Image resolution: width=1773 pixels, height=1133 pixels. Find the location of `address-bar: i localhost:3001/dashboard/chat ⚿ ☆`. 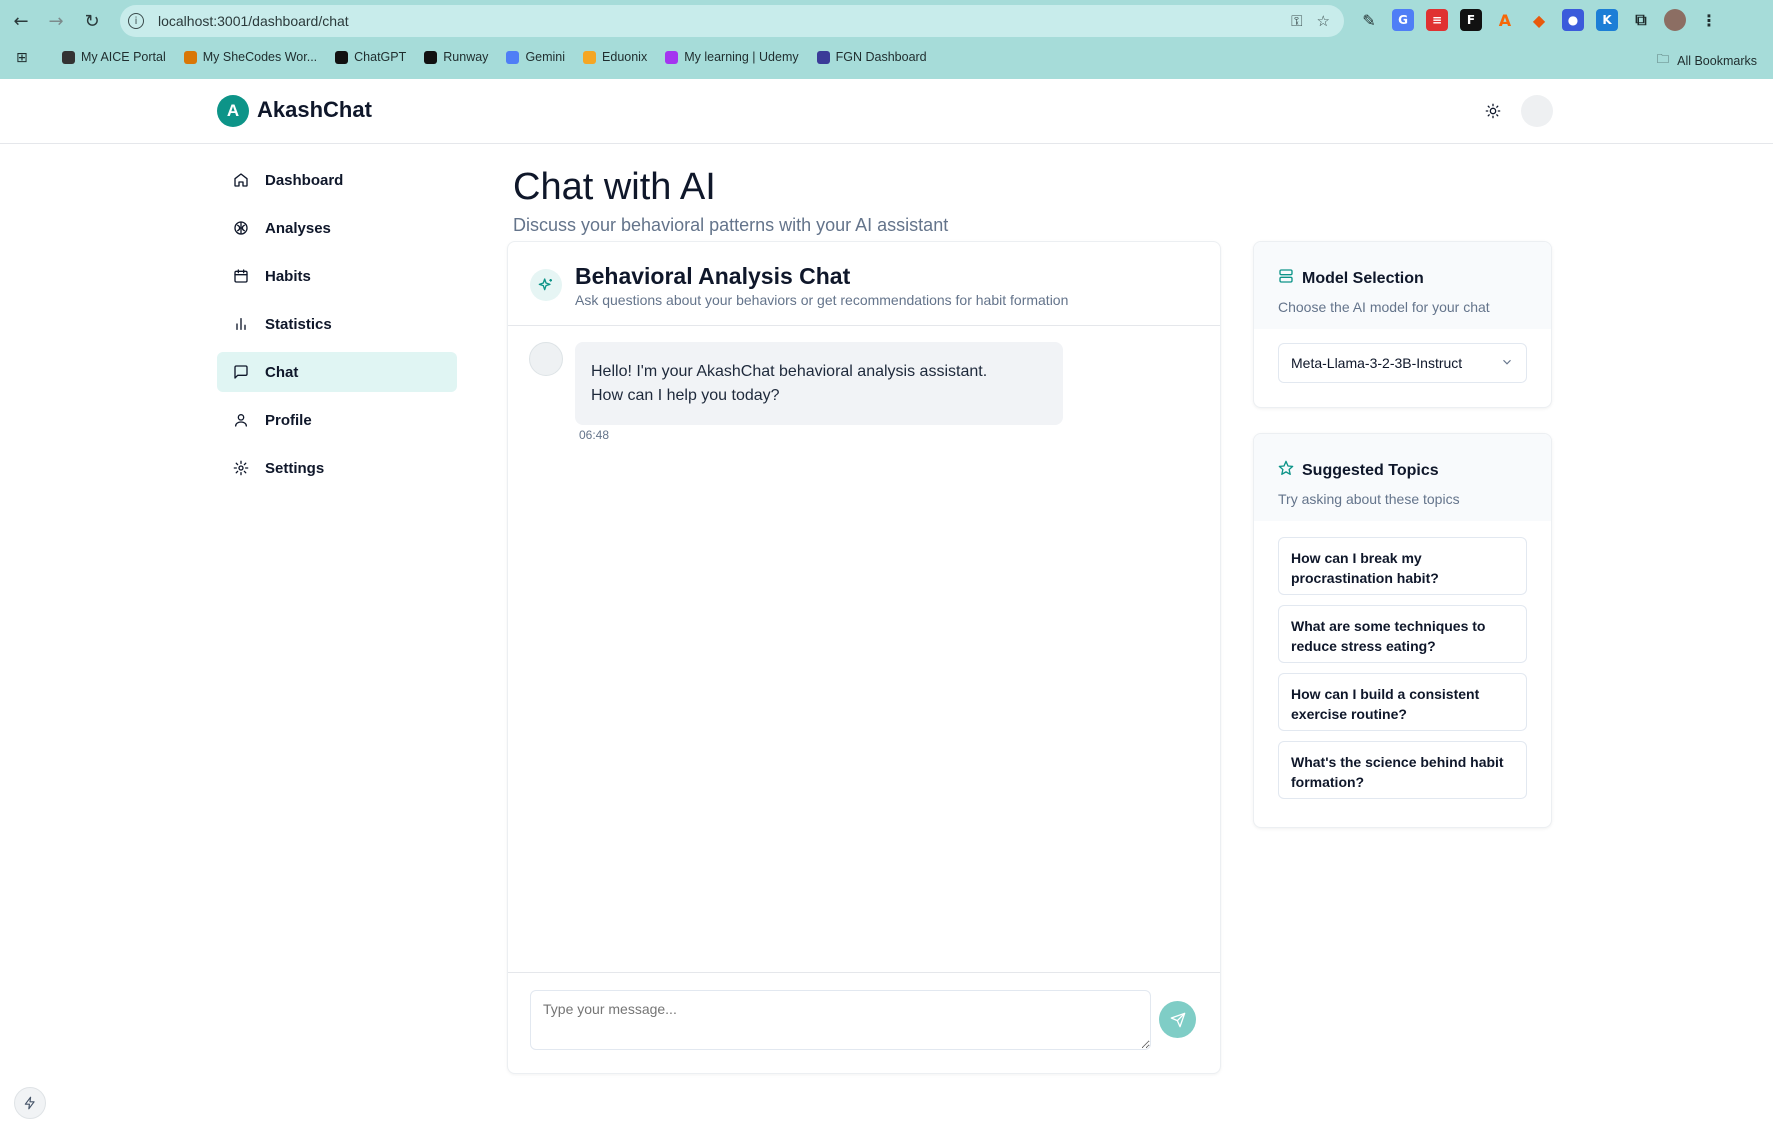

address-bar: i localhost:3001/dashboard/chat ⚿ ☆ is located at coordinates (732, 21).